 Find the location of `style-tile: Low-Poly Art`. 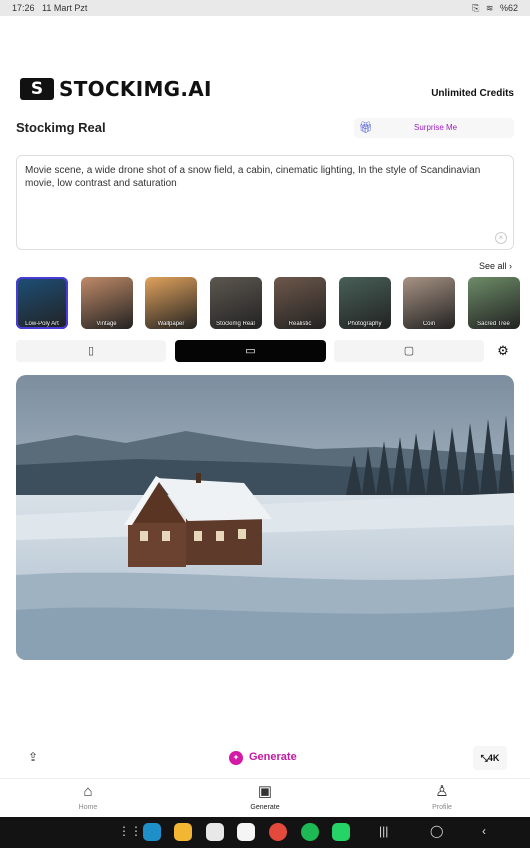

style-tile: Low-Poly Art is located at coordinates (42, 303).